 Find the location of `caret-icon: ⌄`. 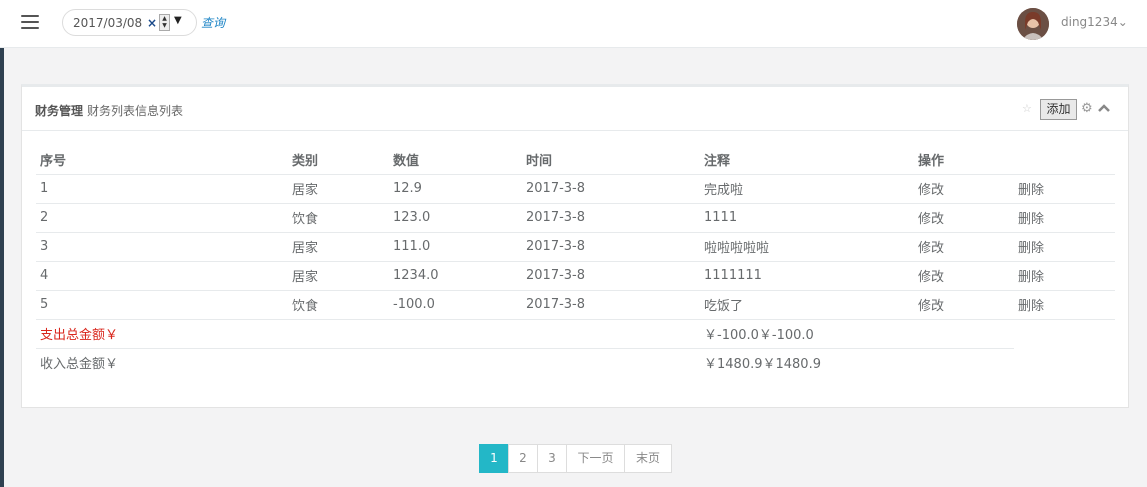

caret-icon: ⌄ is located at coordinates (1122, 22).